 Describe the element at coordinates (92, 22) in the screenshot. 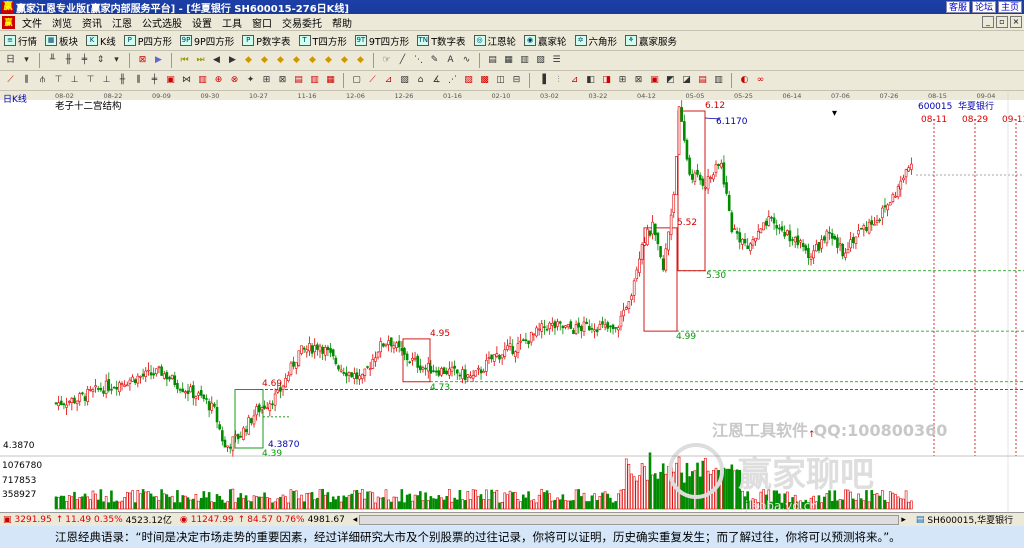

I see `menu-info: 资讯` at that location.